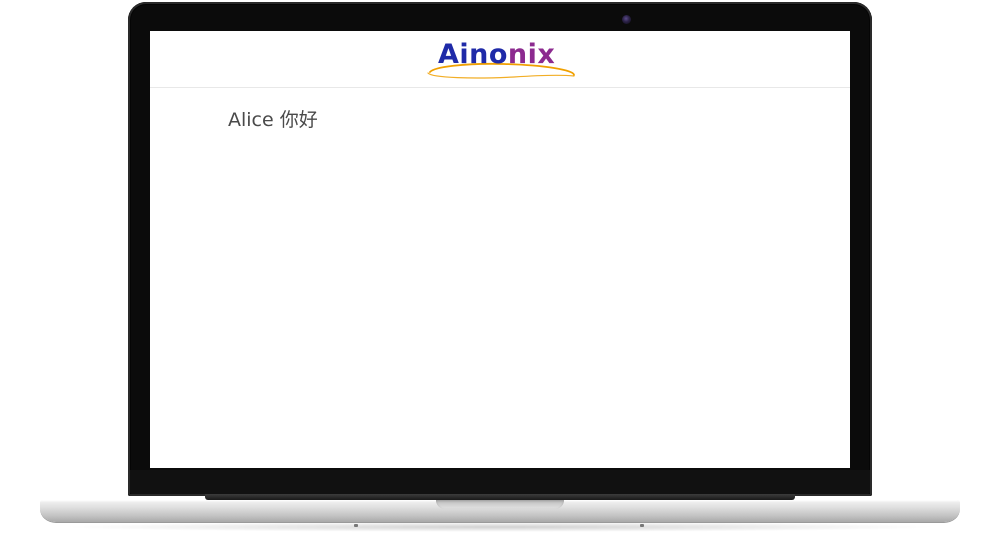 The width and height of the screenshot is (1000, 539). I want to click on logo-text: Ainonix, so click(496, 54).